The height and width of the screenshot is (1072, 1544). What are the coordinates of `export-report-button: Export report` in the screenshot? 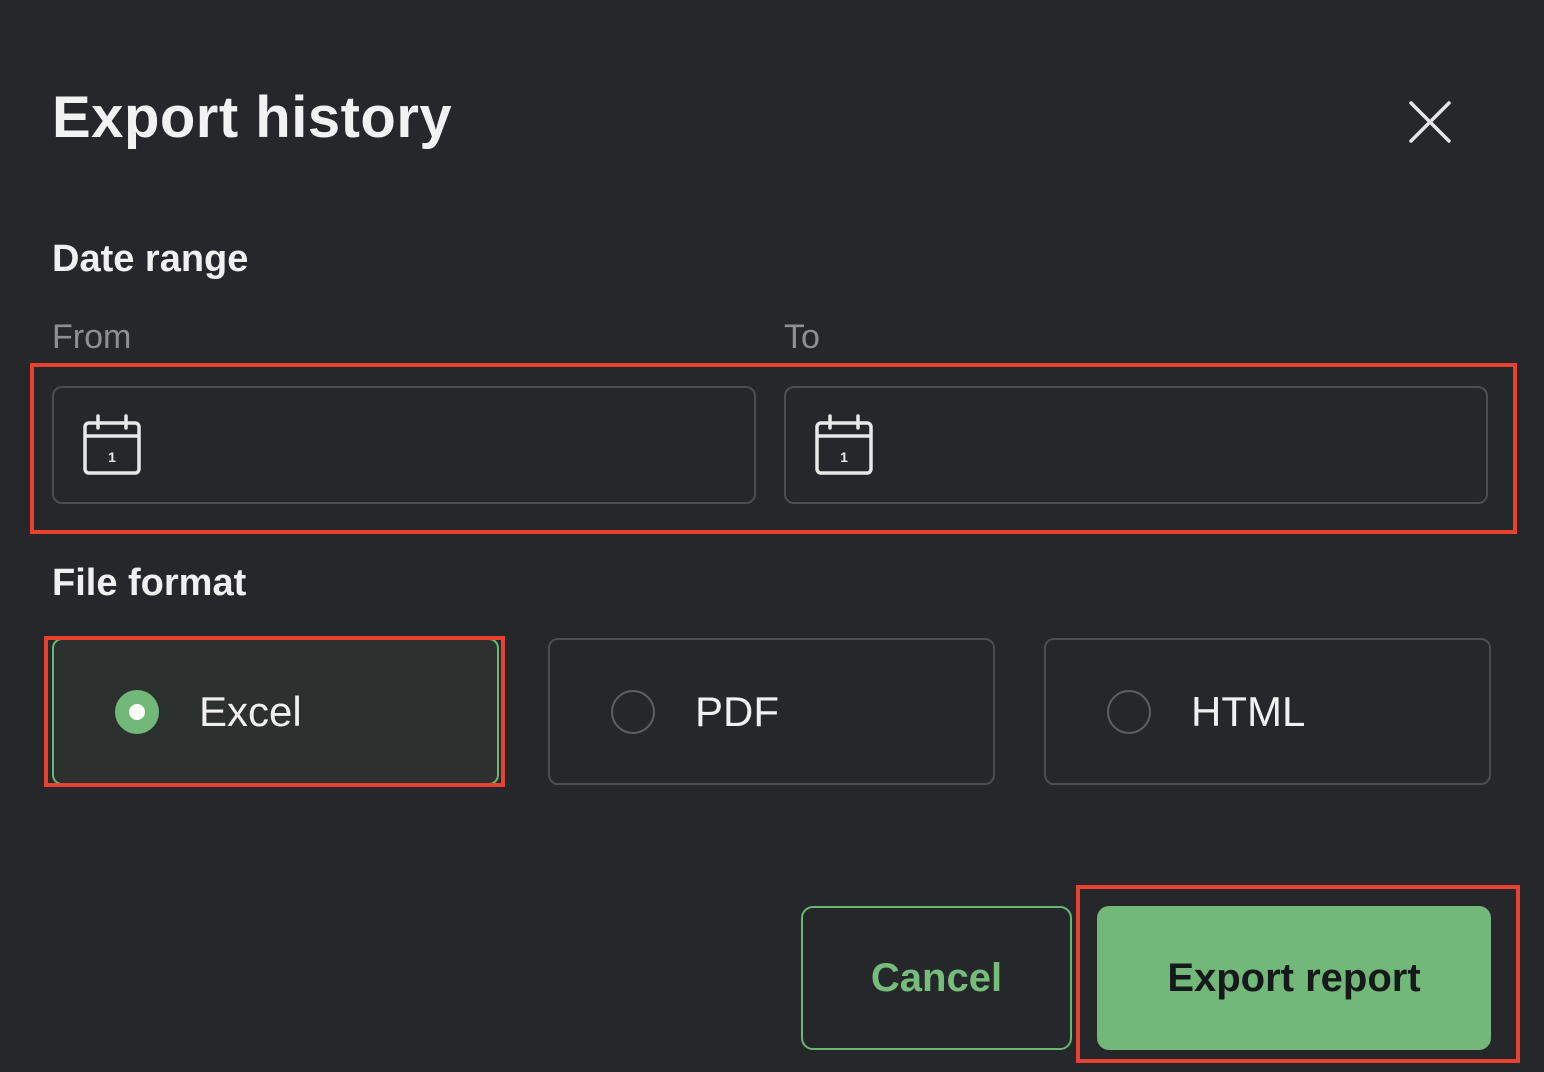 It's located at (1294, 978).